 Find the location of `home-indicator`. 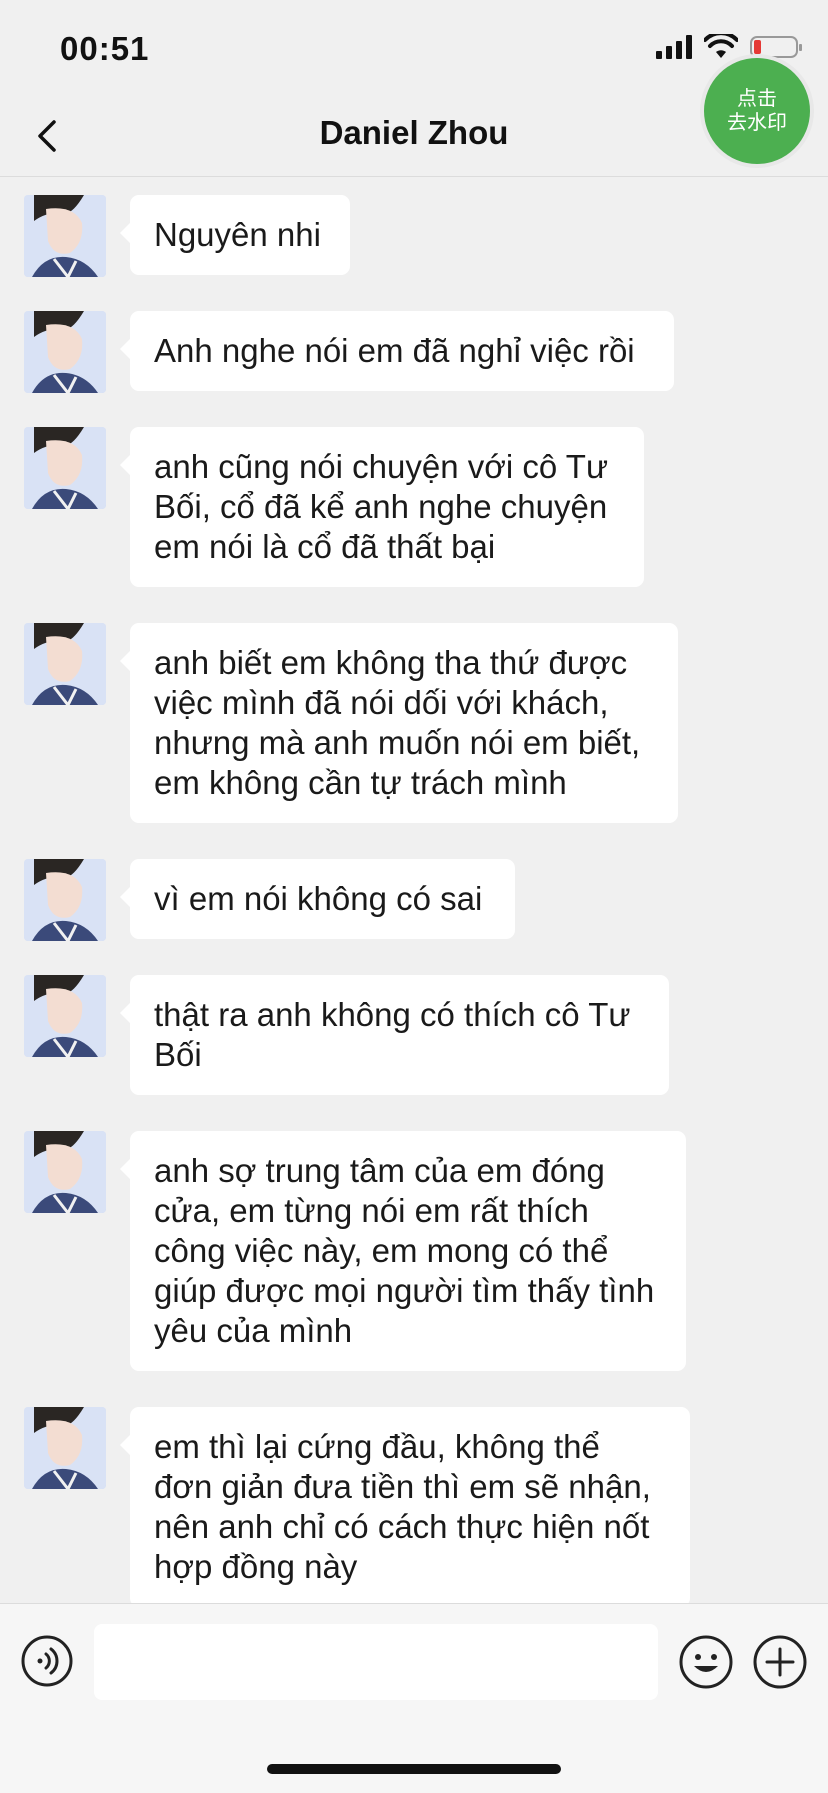

home-indicator is located at coordinates (414, 1769).